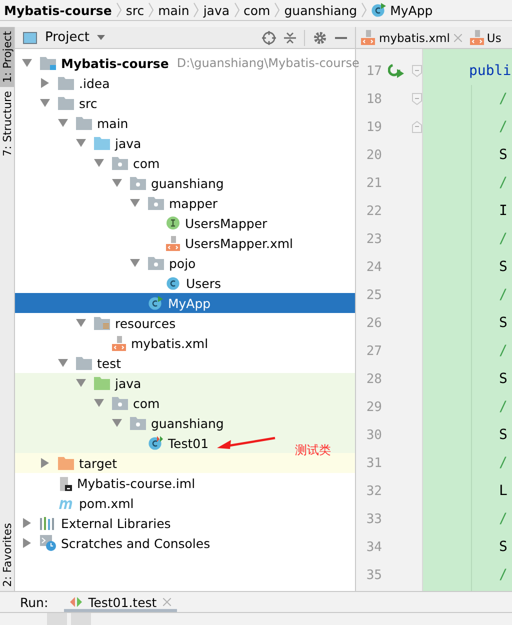 The height and width of the screenshot is (625, 512). I want to click on tree-row: UsersMapper, so click(185, 223).